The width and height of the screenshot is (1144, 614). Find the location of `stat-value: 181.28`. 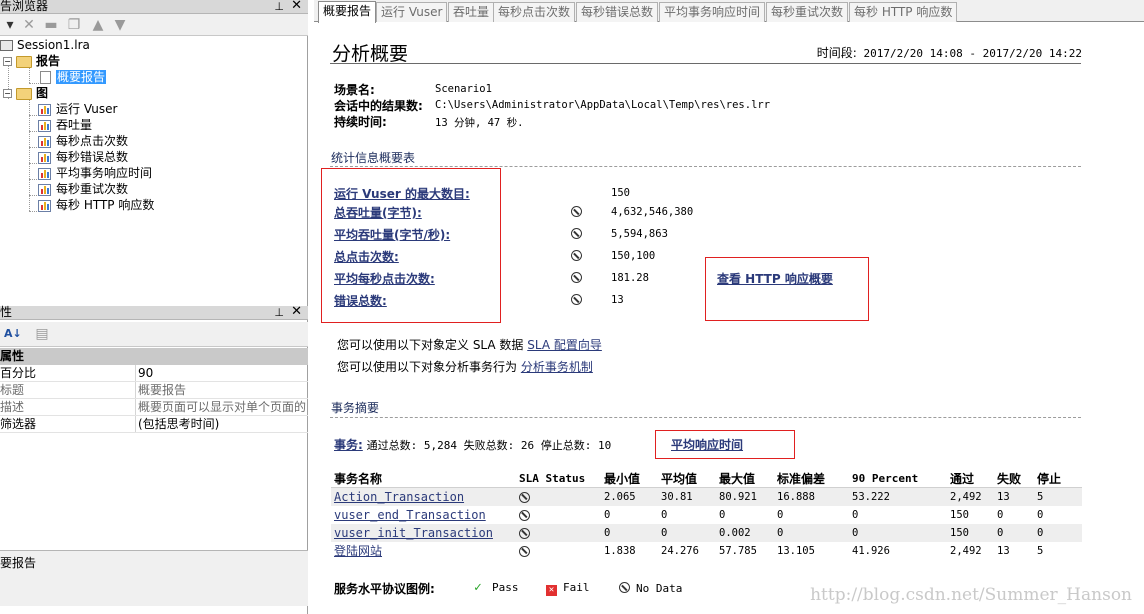

stat-value: 181.28 is located at coordinates (630, 278).